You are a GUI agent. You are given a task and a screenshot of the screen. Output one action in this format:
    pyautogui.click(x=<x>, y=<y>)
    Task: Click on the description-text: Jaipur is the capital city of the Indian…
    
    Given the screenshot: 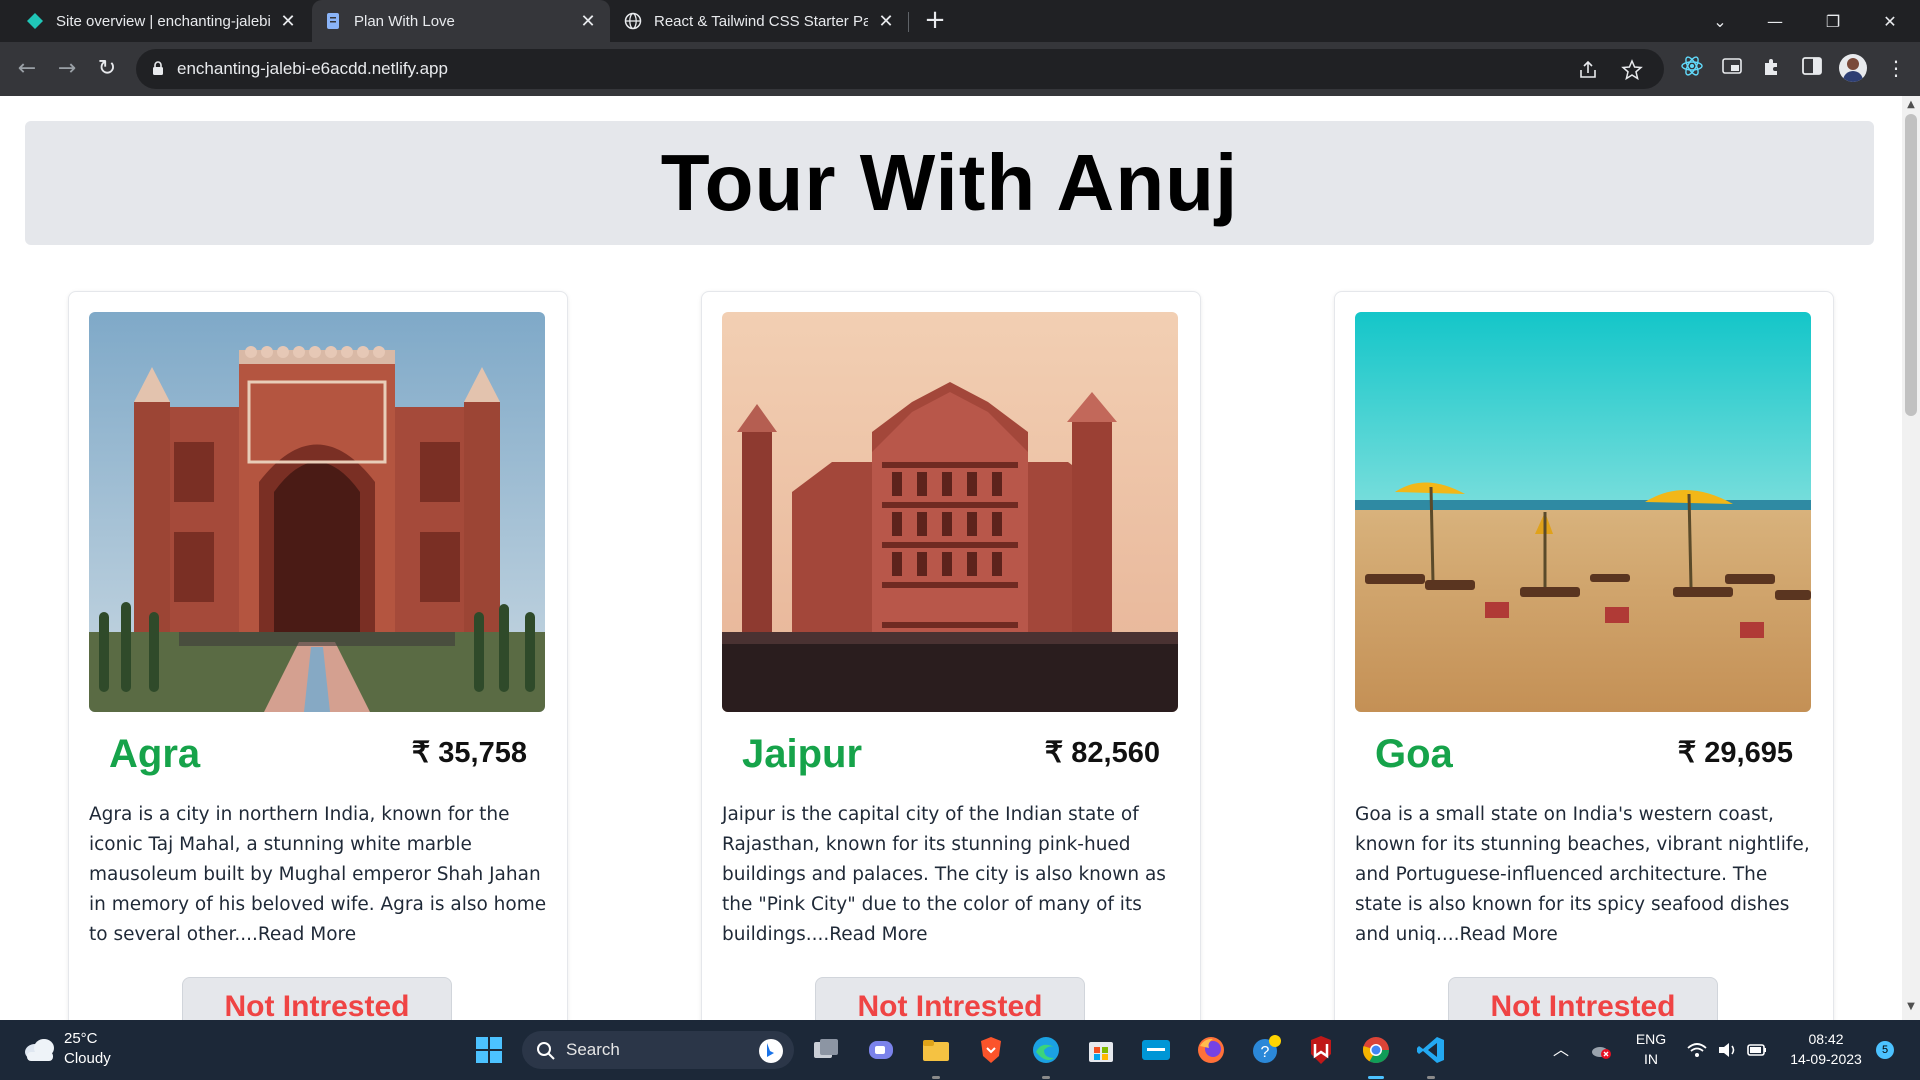 What is the action you would take?
    pyautogui.click(x=944, y=874)
    